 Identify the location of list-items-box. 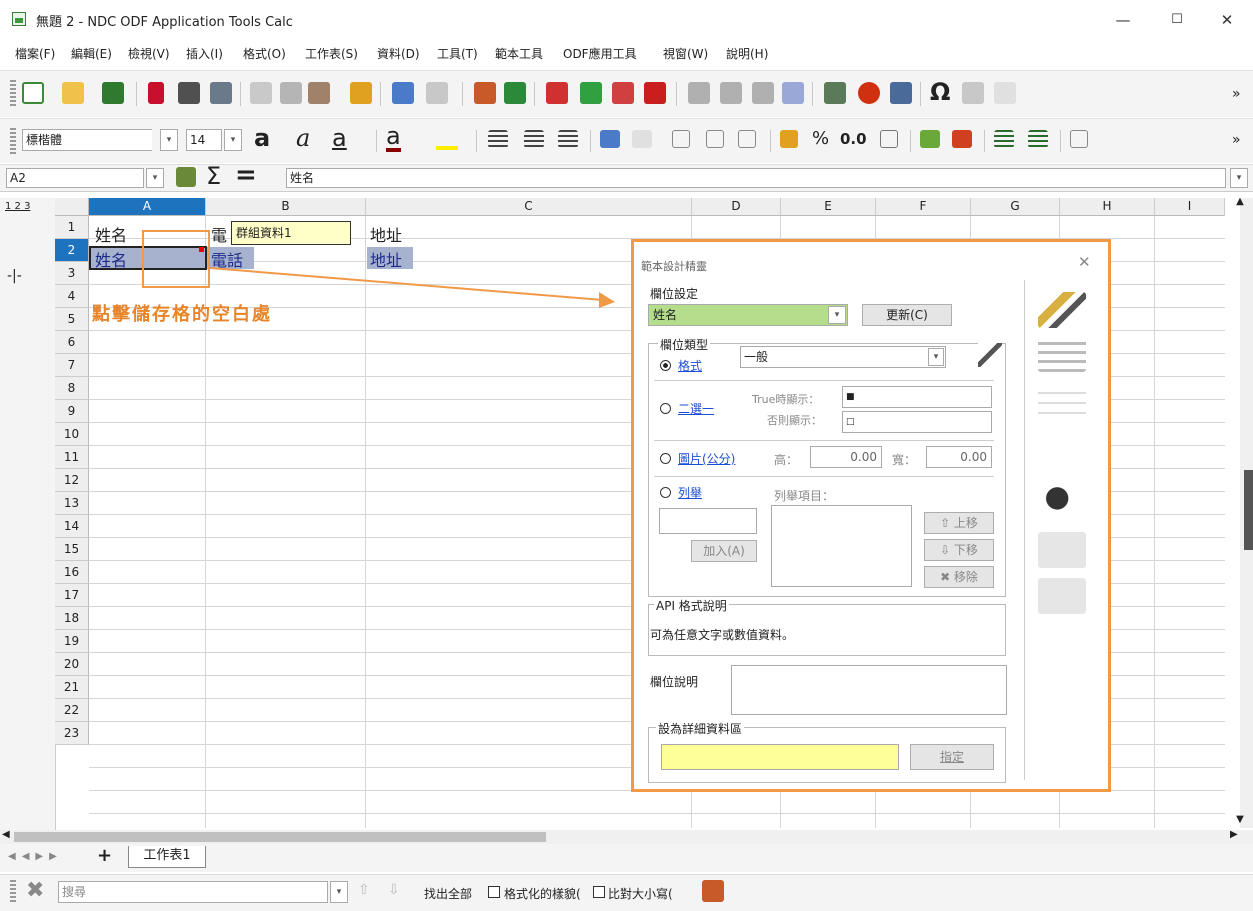
(841, 546).